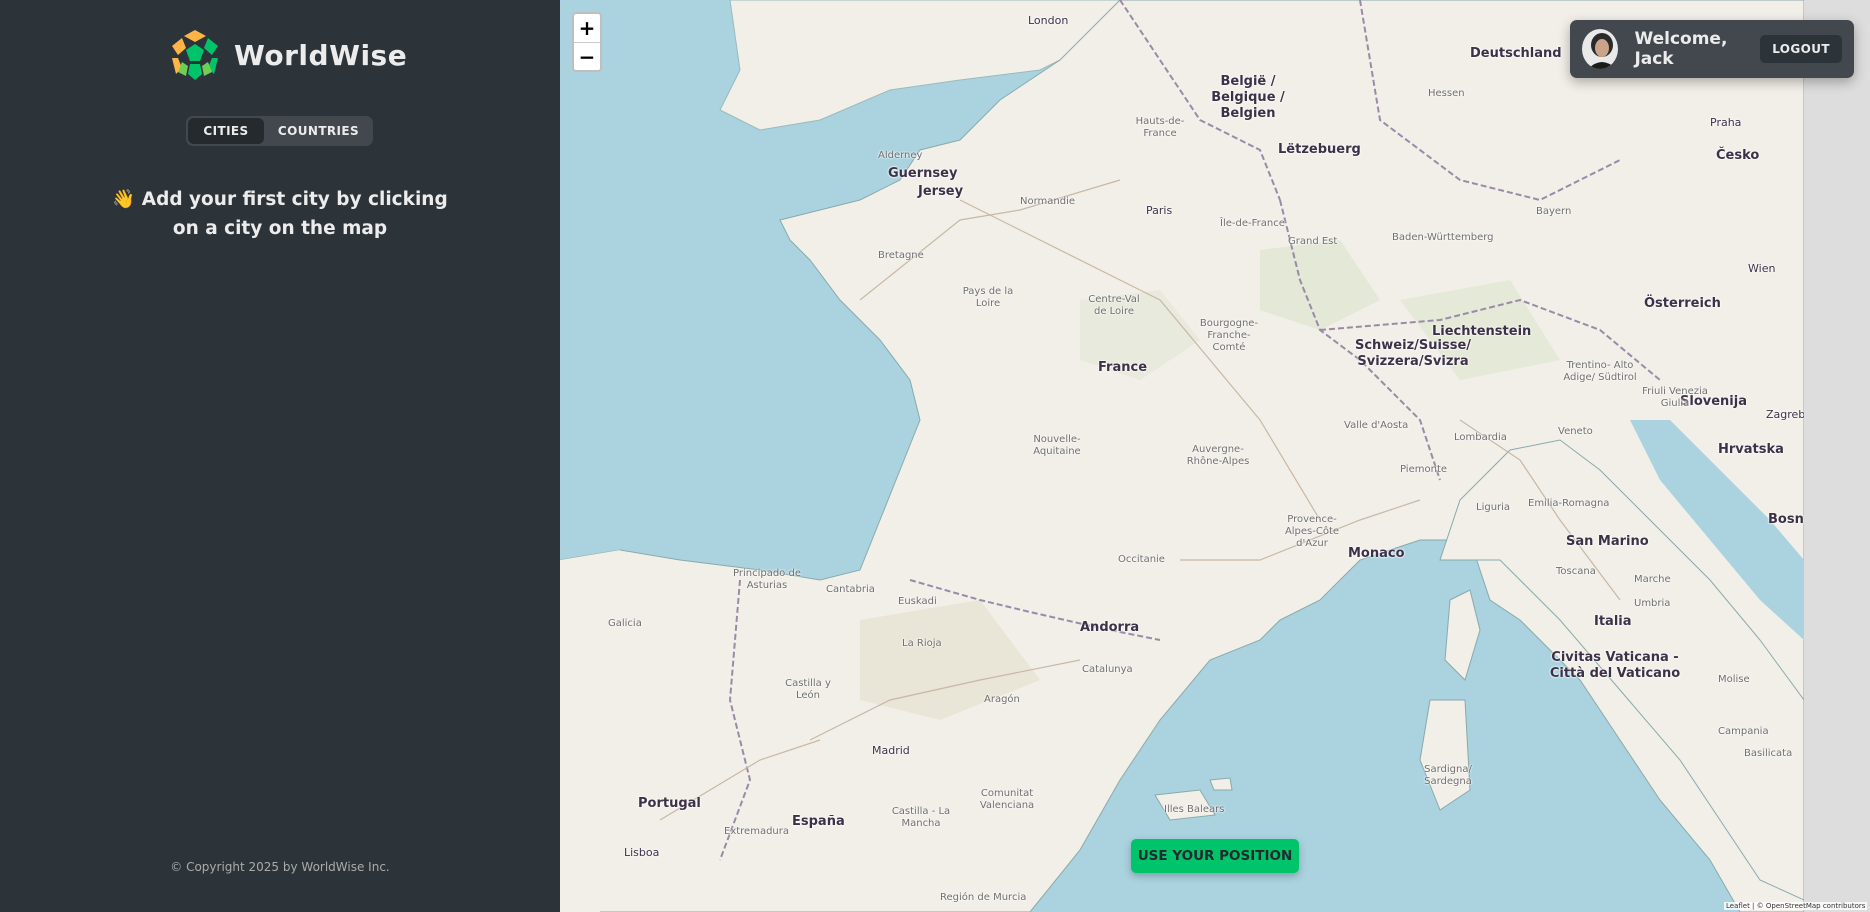 The width and height of the screenshot is (1870, 912). Describe the element at coordinates (1109, 628) in the screenshot. I see `map-label-andorra: Andorra` at that location.